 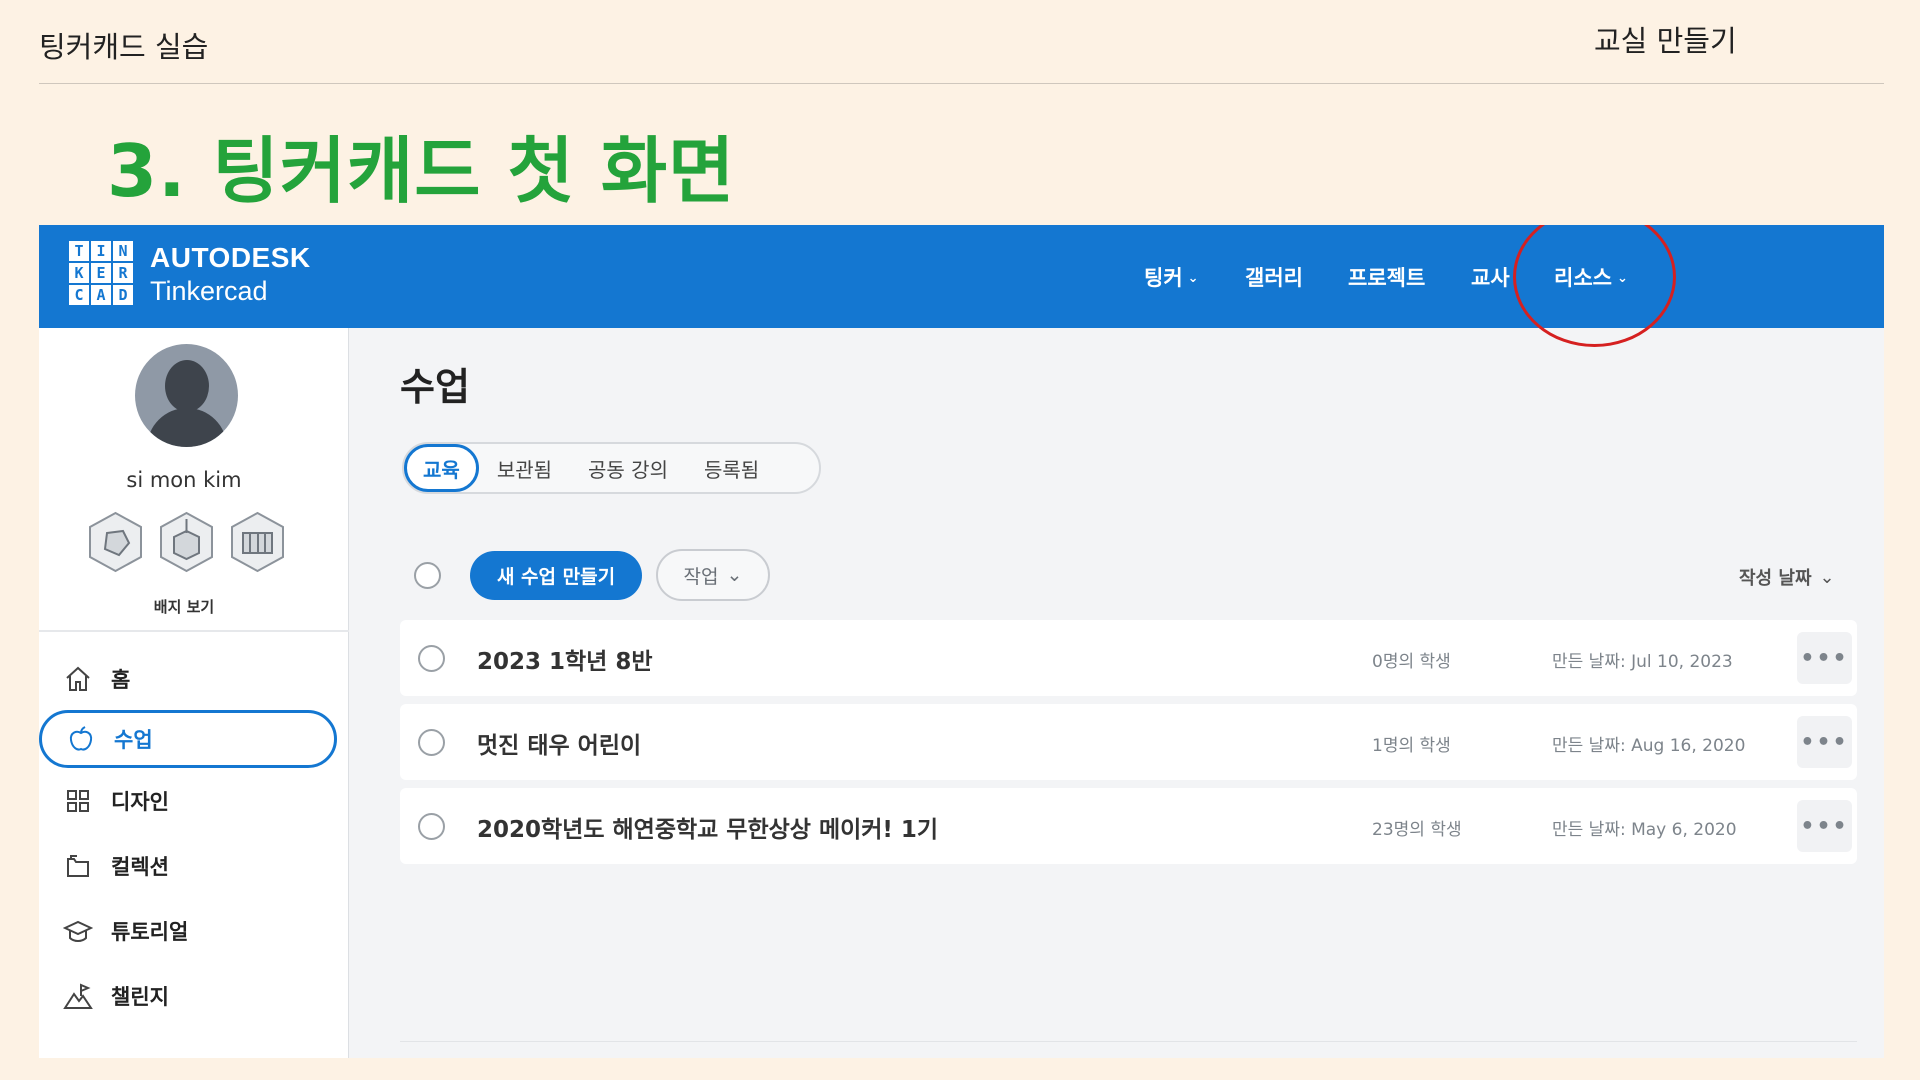 I want to click on sidebar-item-home: 홈, so click(x=189, y=679).